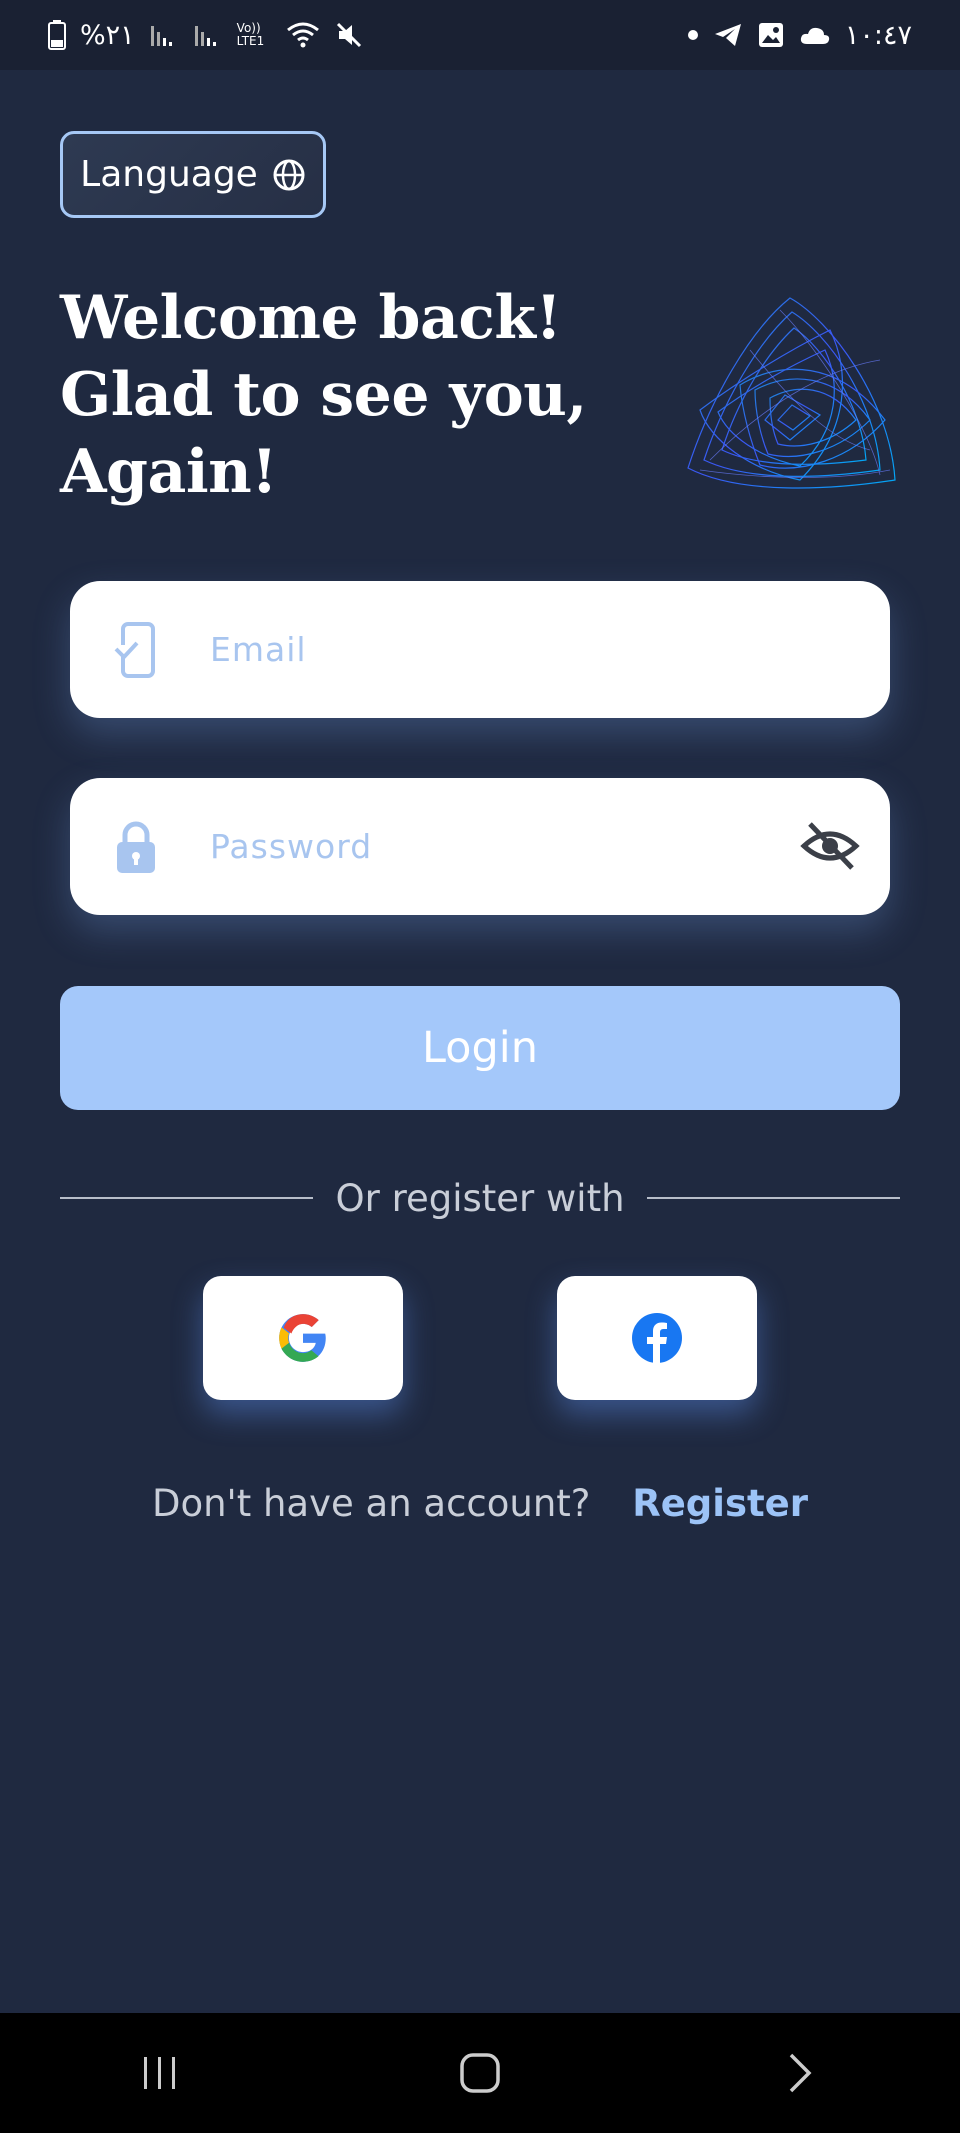  I want to click on facebook-button, so click(657, 1338).